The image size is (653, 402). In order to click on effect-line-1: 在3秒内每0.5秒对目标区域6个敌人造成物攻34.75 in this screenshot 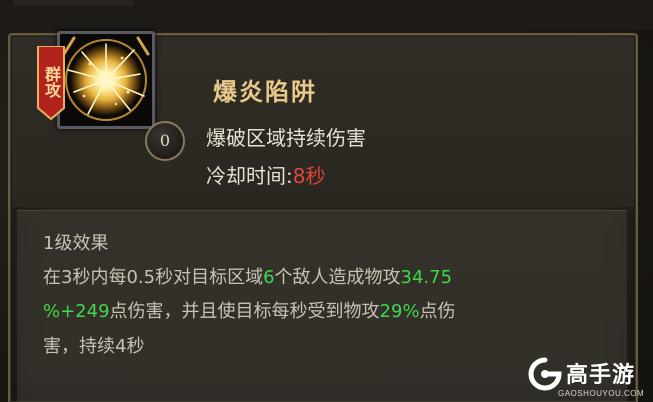, I will do `click(247, 276)`.